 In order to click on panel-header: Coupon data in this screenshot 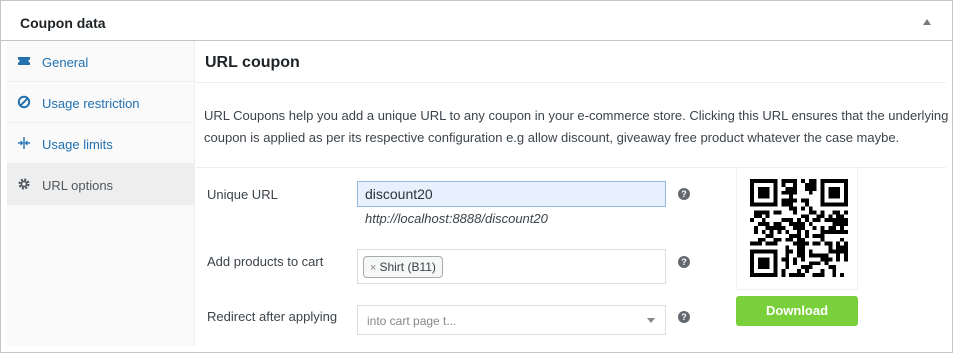, I will do `click(476, 21)`.